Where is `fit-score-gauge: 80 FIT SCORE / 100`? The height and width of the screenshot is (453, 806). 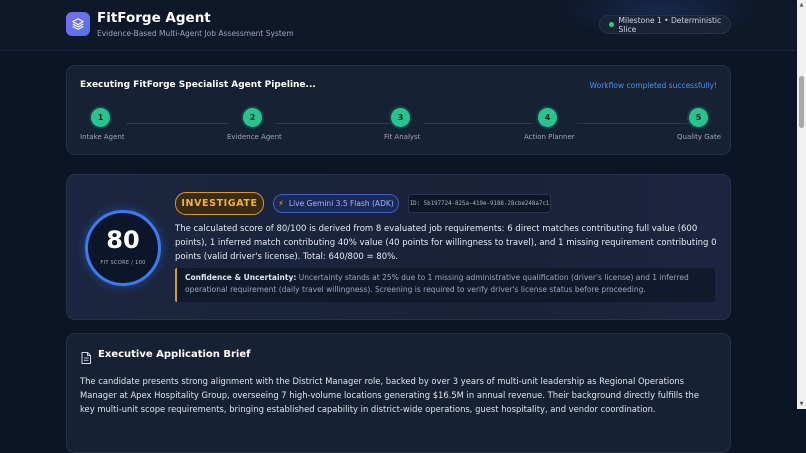
fit-score-gauge: 80 FIT SCORE / 100 is located at coordinates (123, 248).